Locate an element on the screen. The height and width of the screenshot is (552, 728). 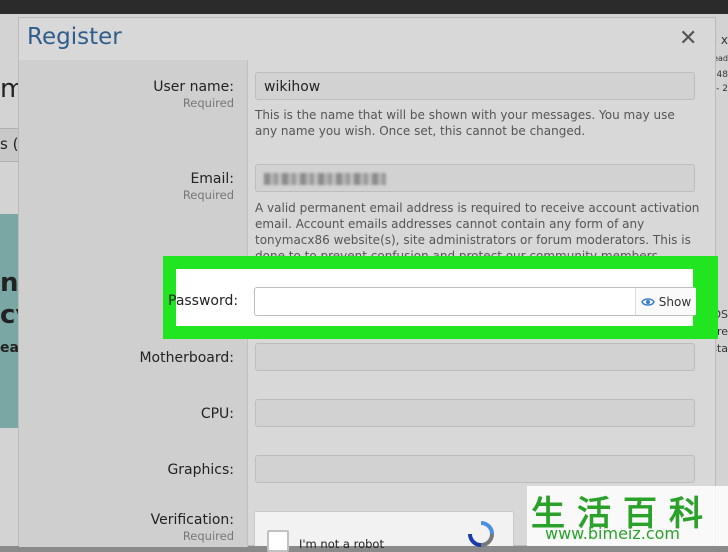
eye-icon is located at coordinates (648, 301).